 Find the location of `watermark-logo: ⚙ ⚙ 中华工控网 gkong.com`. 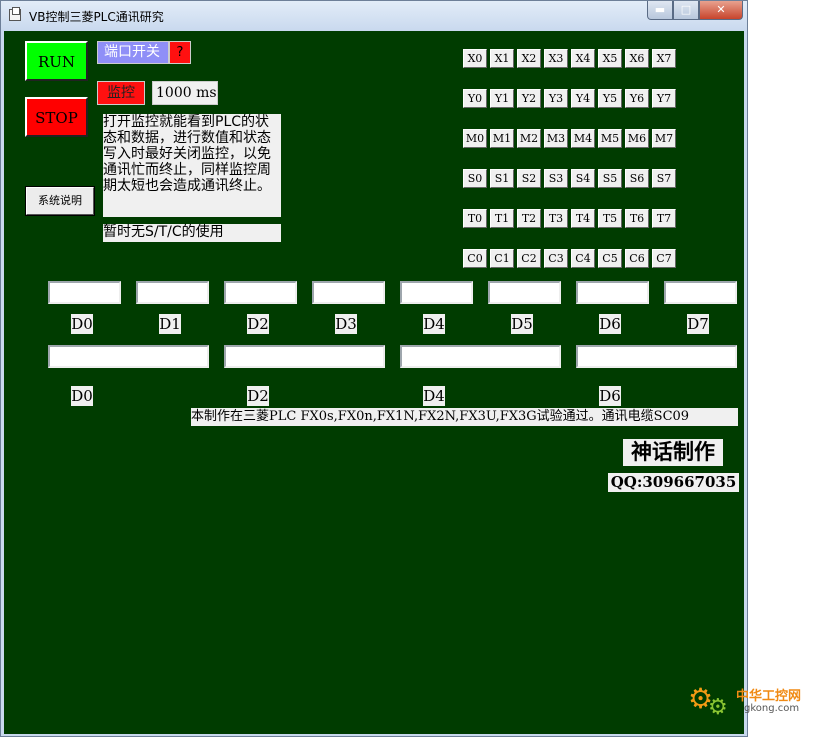

watermark-logo: ⚙ ⚙ 中华工控网 gkong.com is located at coordinates (750, 703).